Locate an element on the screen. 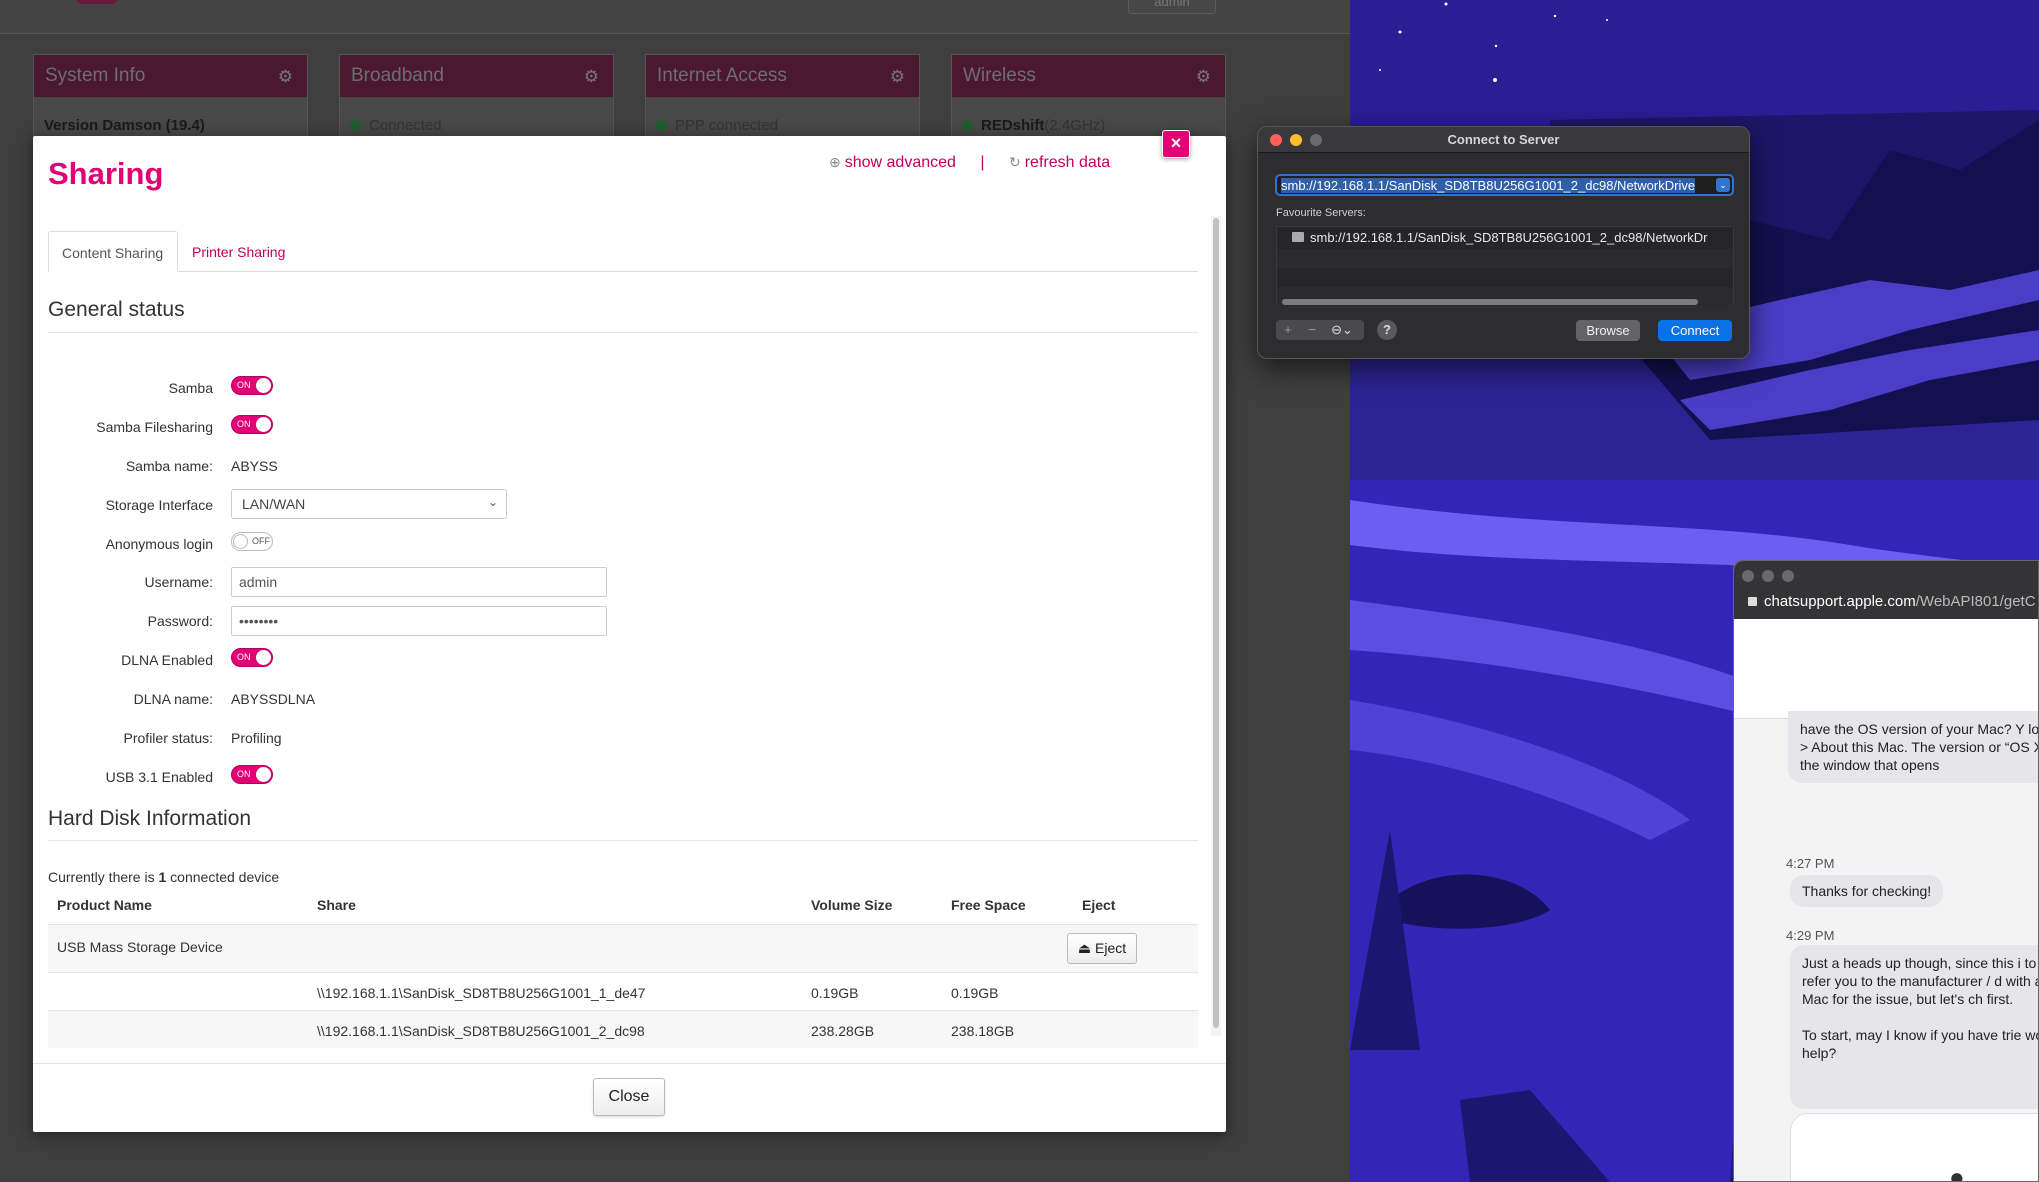 The height and width of the screenshot is (1182, 2039). password-label: Password: is located at coordinates (180, 621).